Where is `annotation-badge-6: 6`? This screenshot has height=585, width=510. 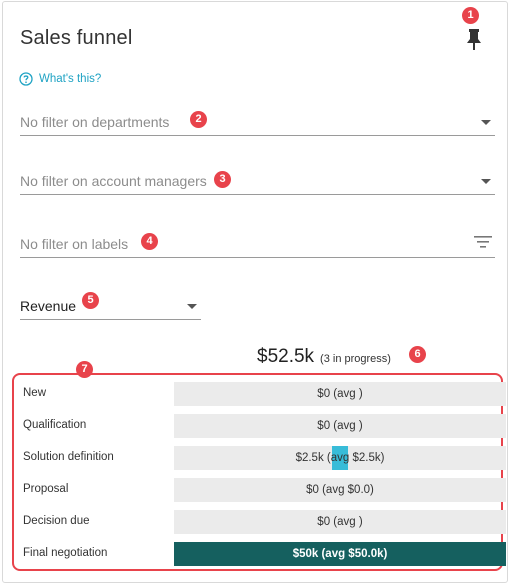 annotation-badge-6: 6 is located at coordinates (417, 354).